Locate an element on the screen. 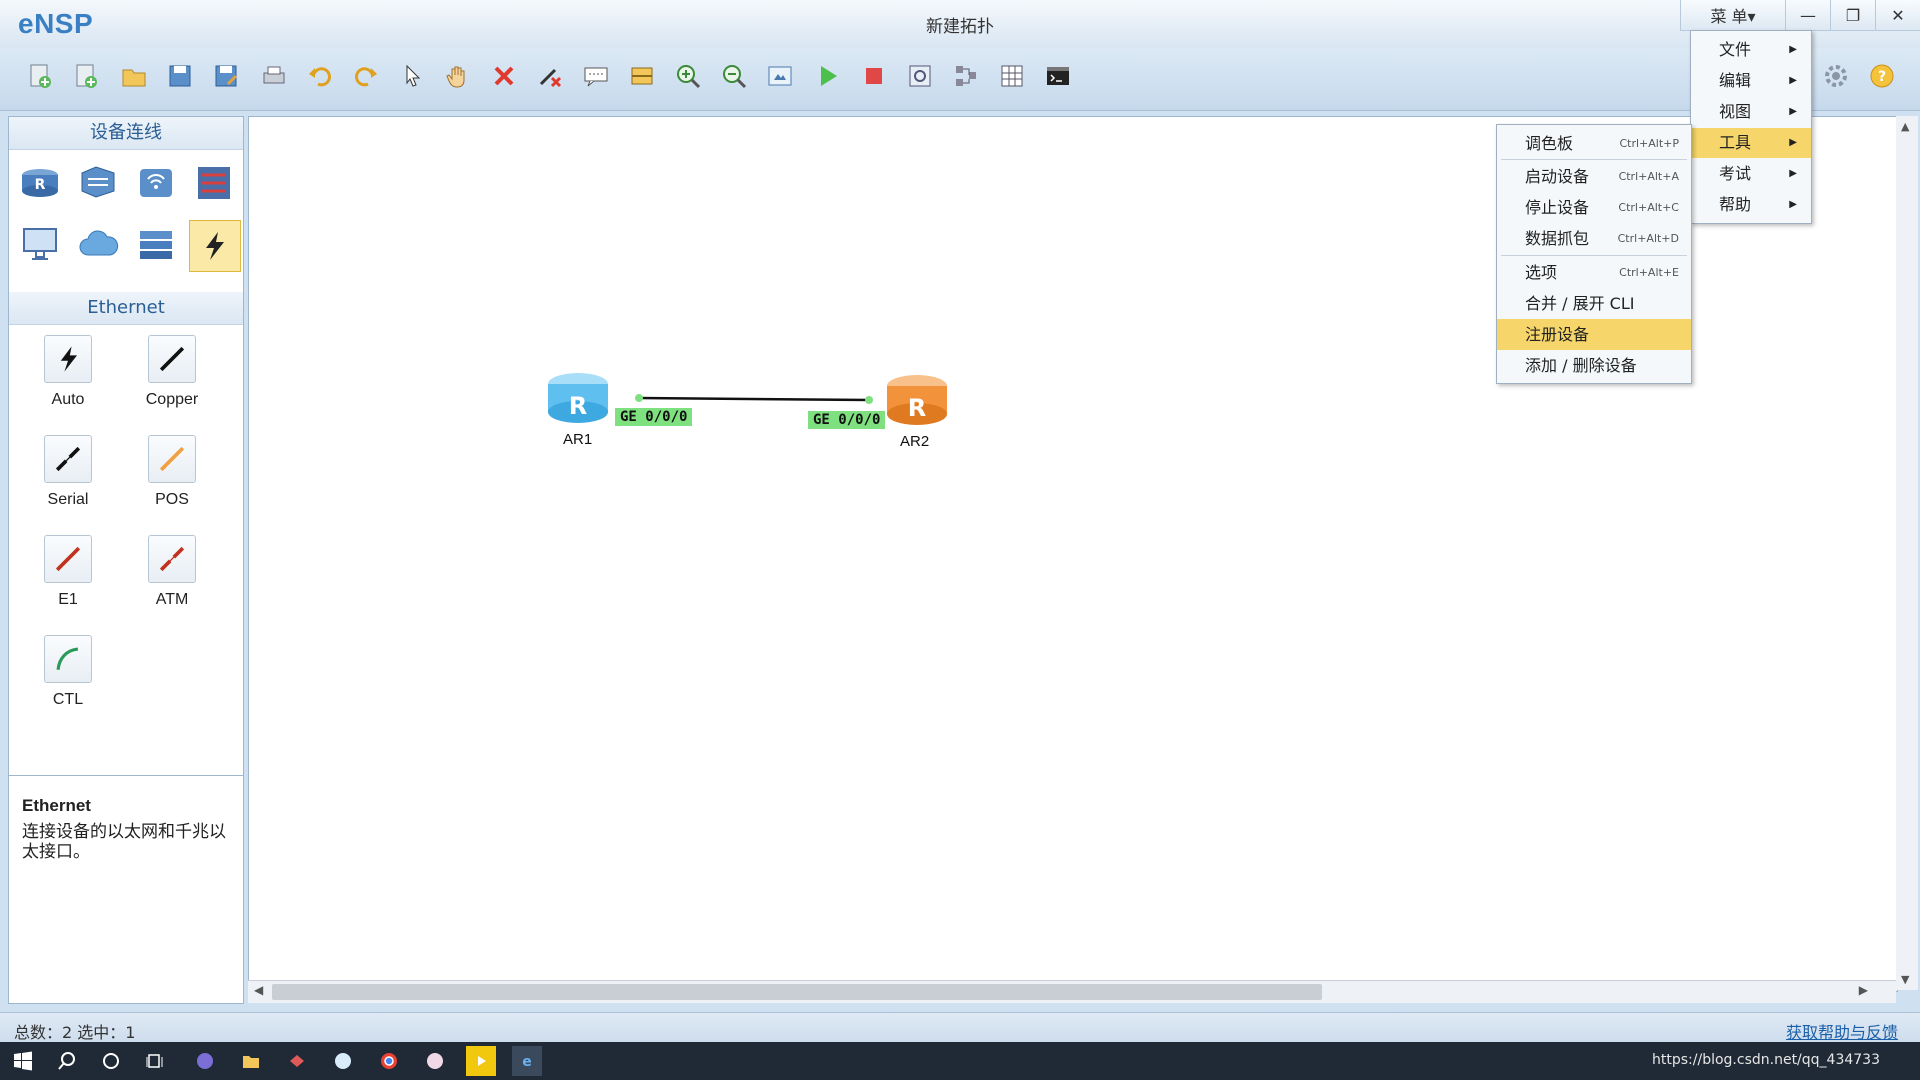 This screenshot has width=1920, height=1080. delete-link-icon is located at coordinates (550, 76).